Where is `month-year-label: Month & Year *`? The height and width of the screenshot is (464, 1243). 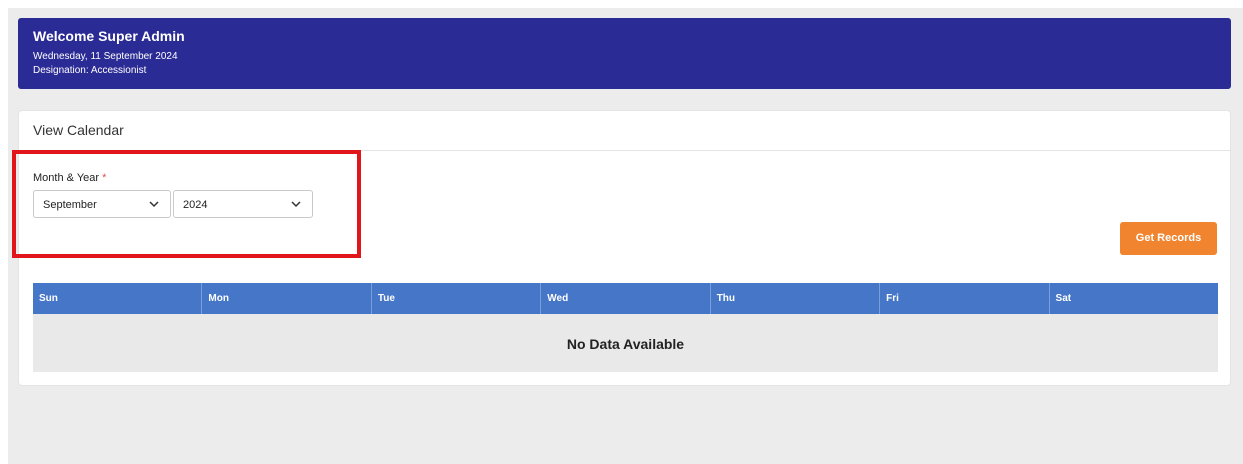
month-year-label: Month & Year * is located at coordinates (69, 178).